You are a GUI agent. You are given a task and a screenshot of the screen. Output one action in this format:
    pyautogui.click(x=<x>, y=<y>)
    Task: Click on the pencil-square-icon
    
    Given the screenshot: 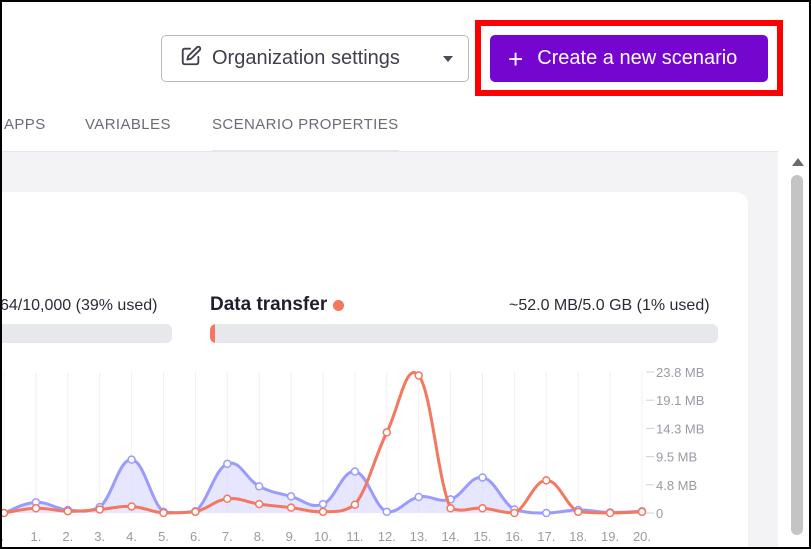 What is the action you would take?
    pyautogui.click(x=191, y=59)
    